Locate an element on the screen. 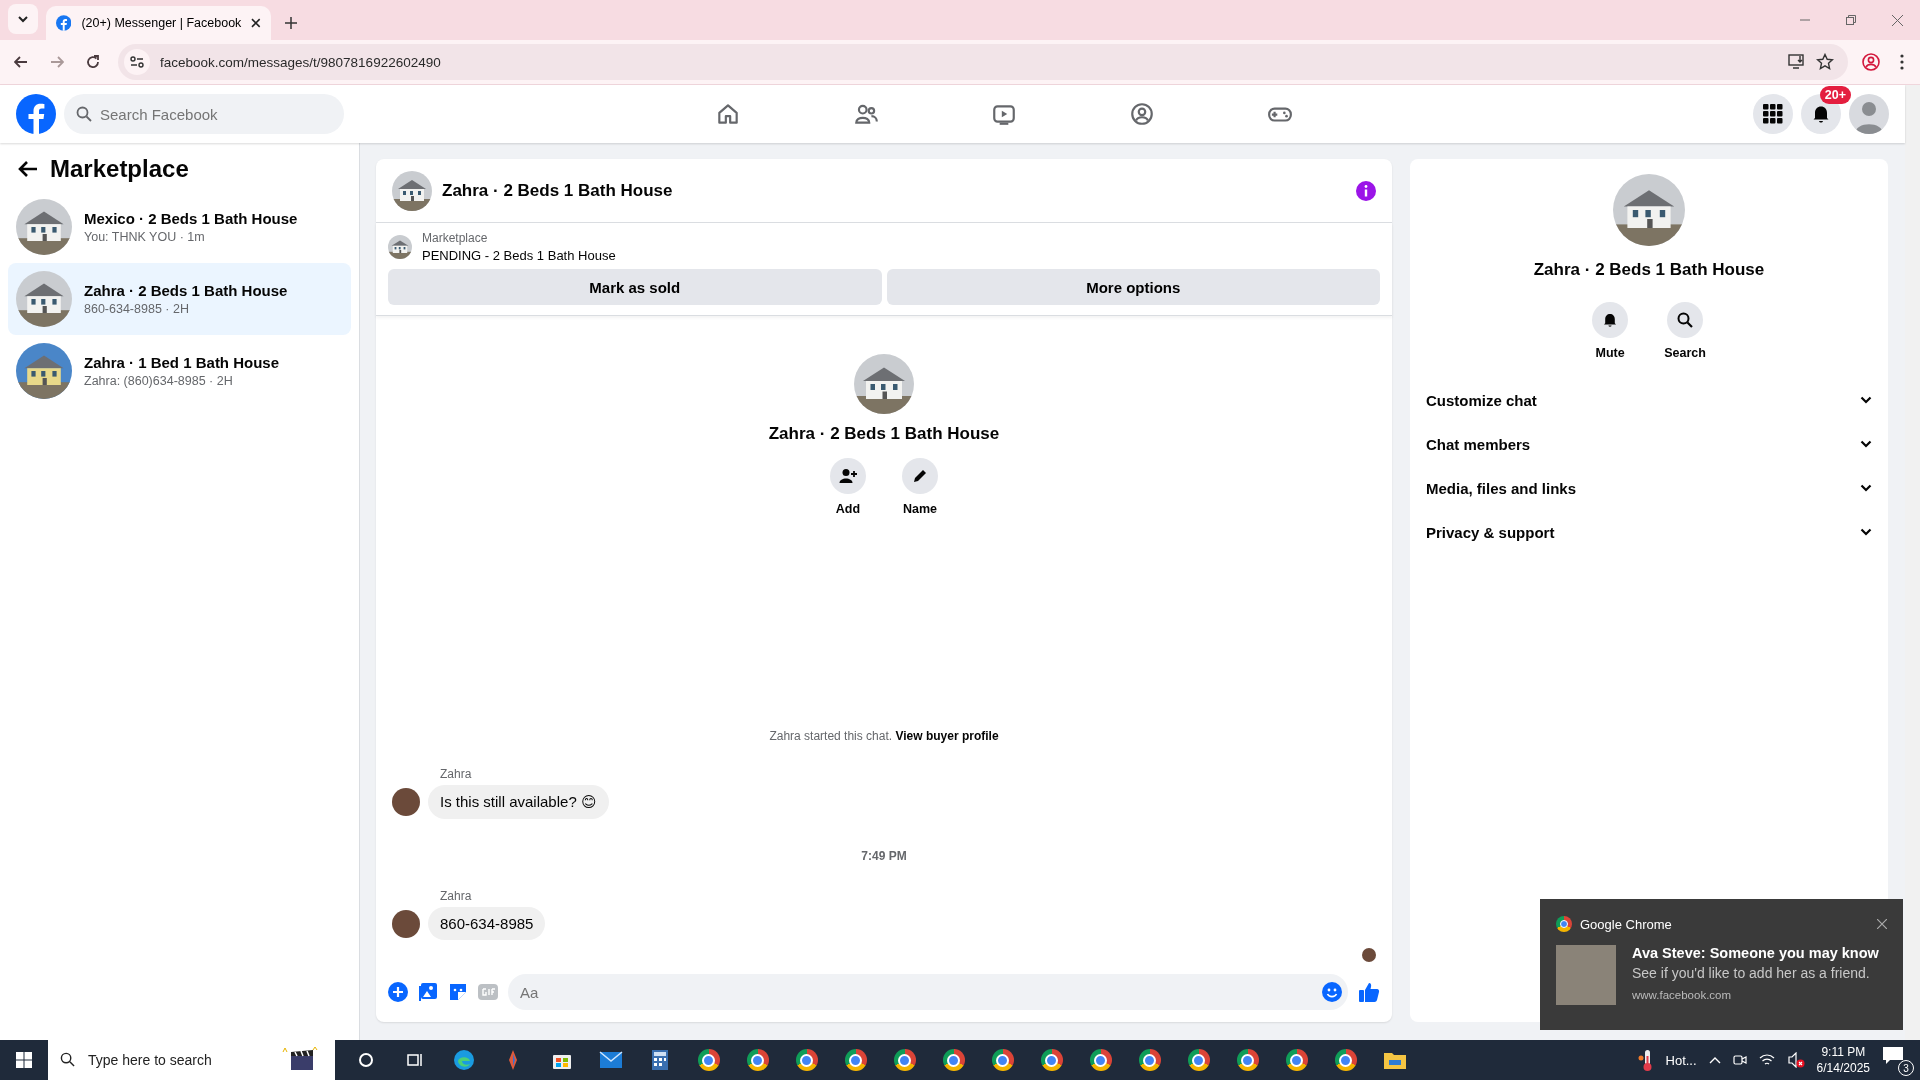 The height and width of the screenshot is (1080, 1920). ring-icon is located at coordinates (365, 1060).